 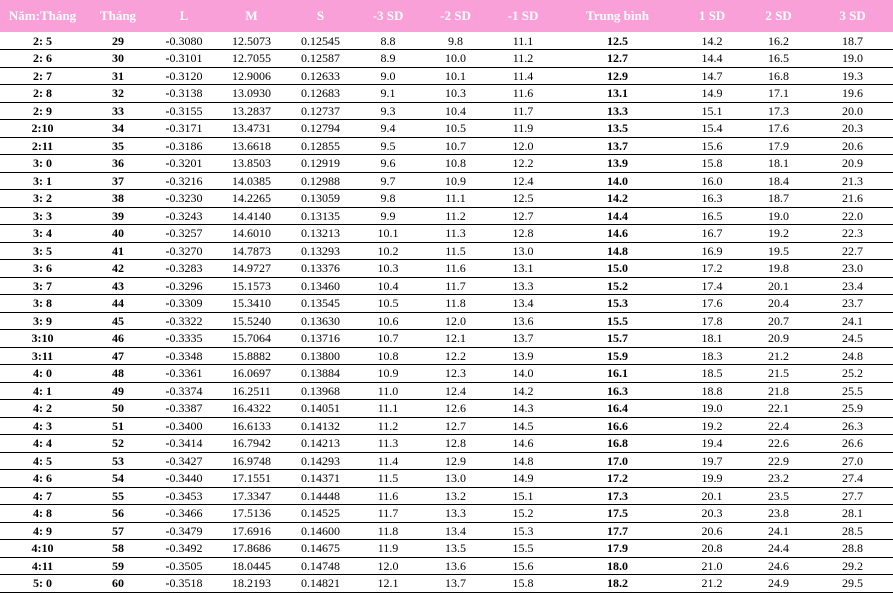 What do you see at coordinates (42, 478) in the screenshot?
I see `age-cell: 4: 6` at bounding box center [42, 478].